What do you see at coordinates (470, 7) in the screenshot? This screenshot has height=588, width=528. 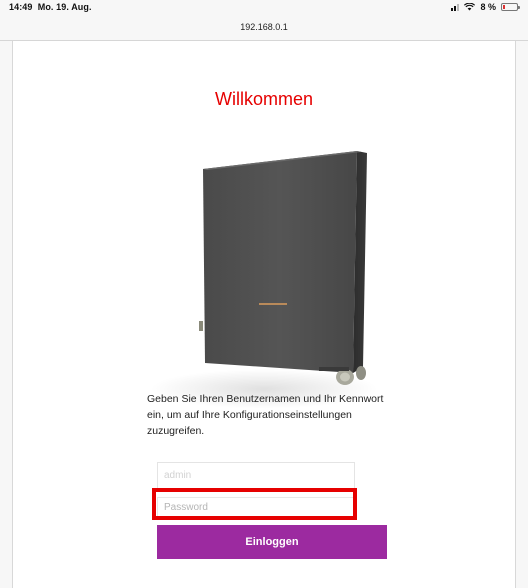 I see `wifi-icon` at bounding box center [470, 7].